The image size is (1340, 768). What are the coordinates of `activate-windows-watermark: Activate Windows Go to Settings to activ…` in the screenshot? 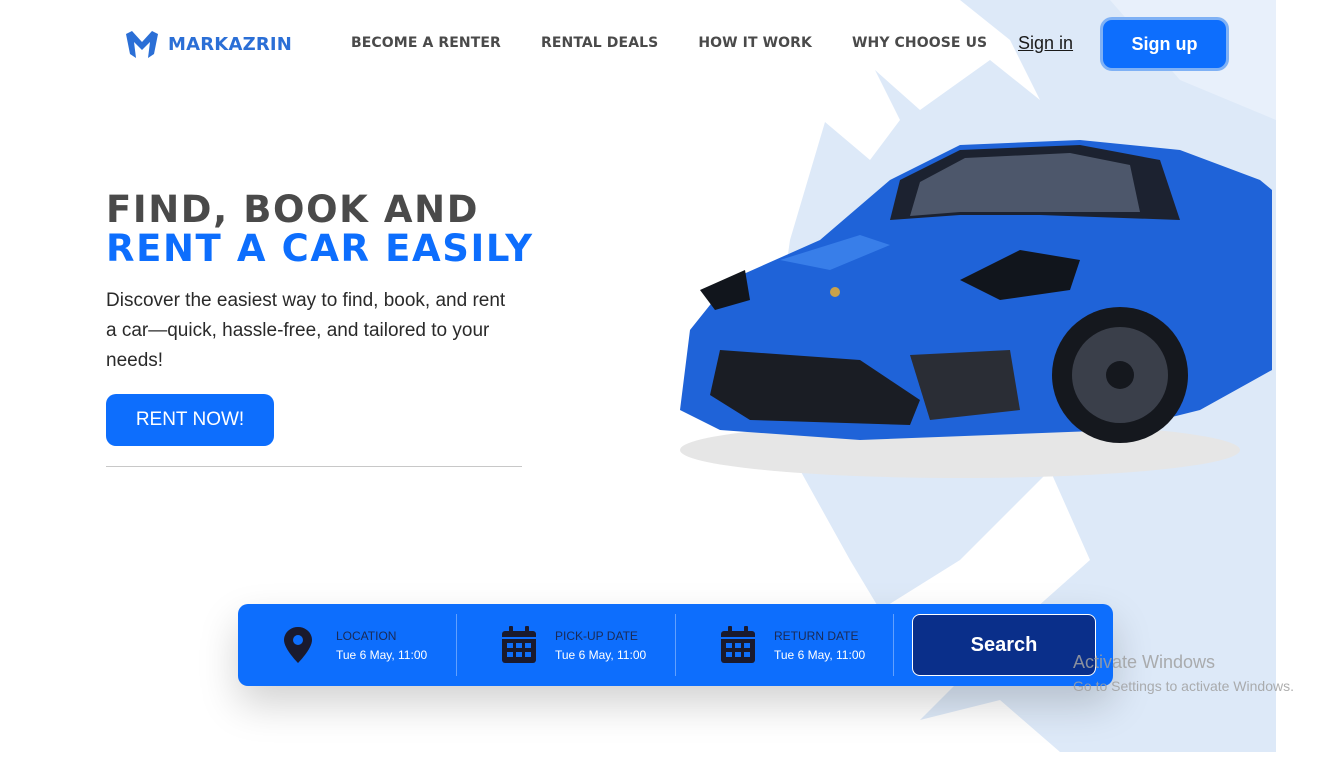 It's located at (1183, 673).